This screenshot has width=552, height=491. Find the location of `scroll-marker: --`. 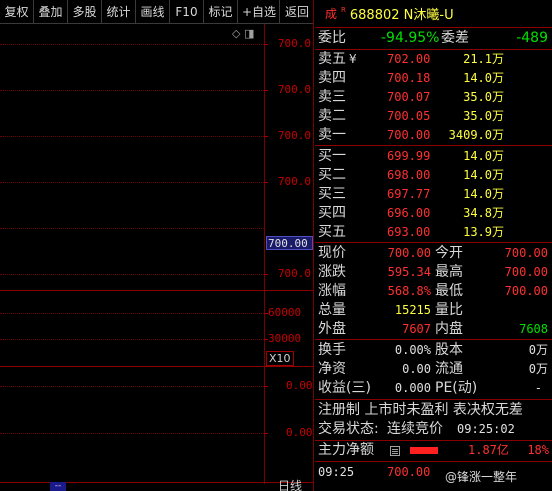

scroll-marker: -- is located at coordinates (58, 486).